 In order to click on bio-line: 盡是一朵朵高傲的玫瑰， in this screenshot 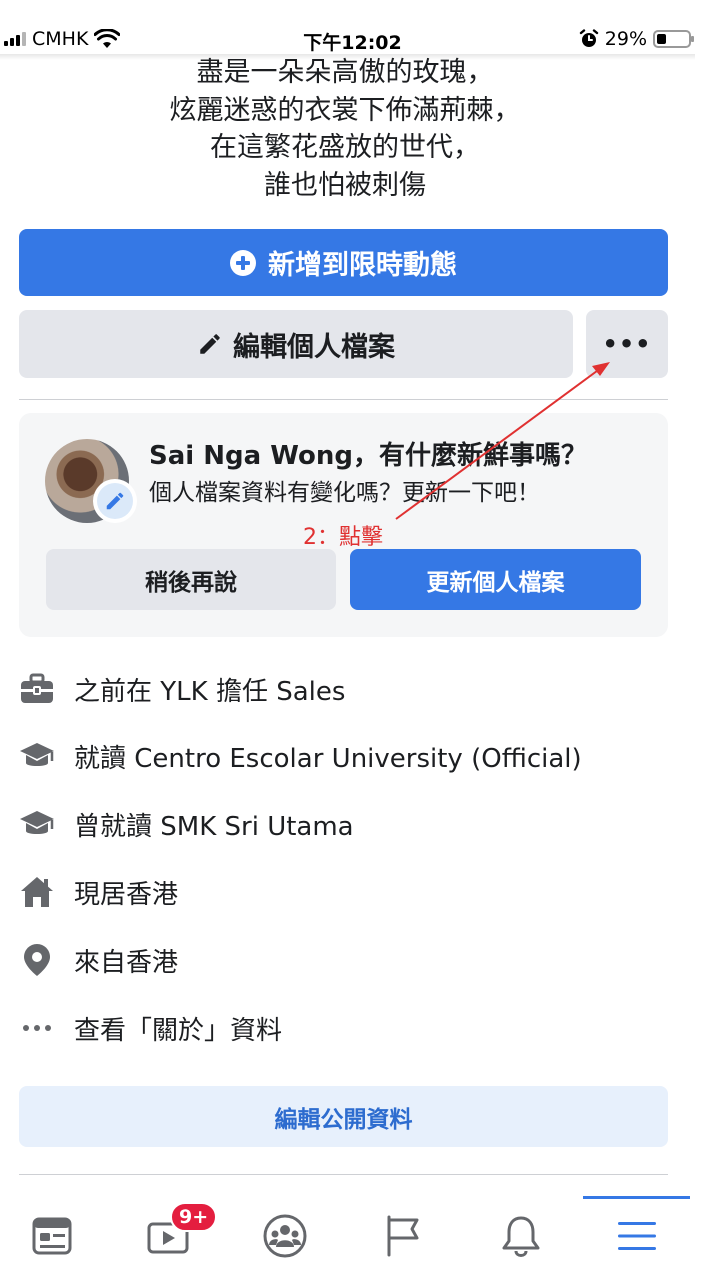, I will do `click(345, 72)`.